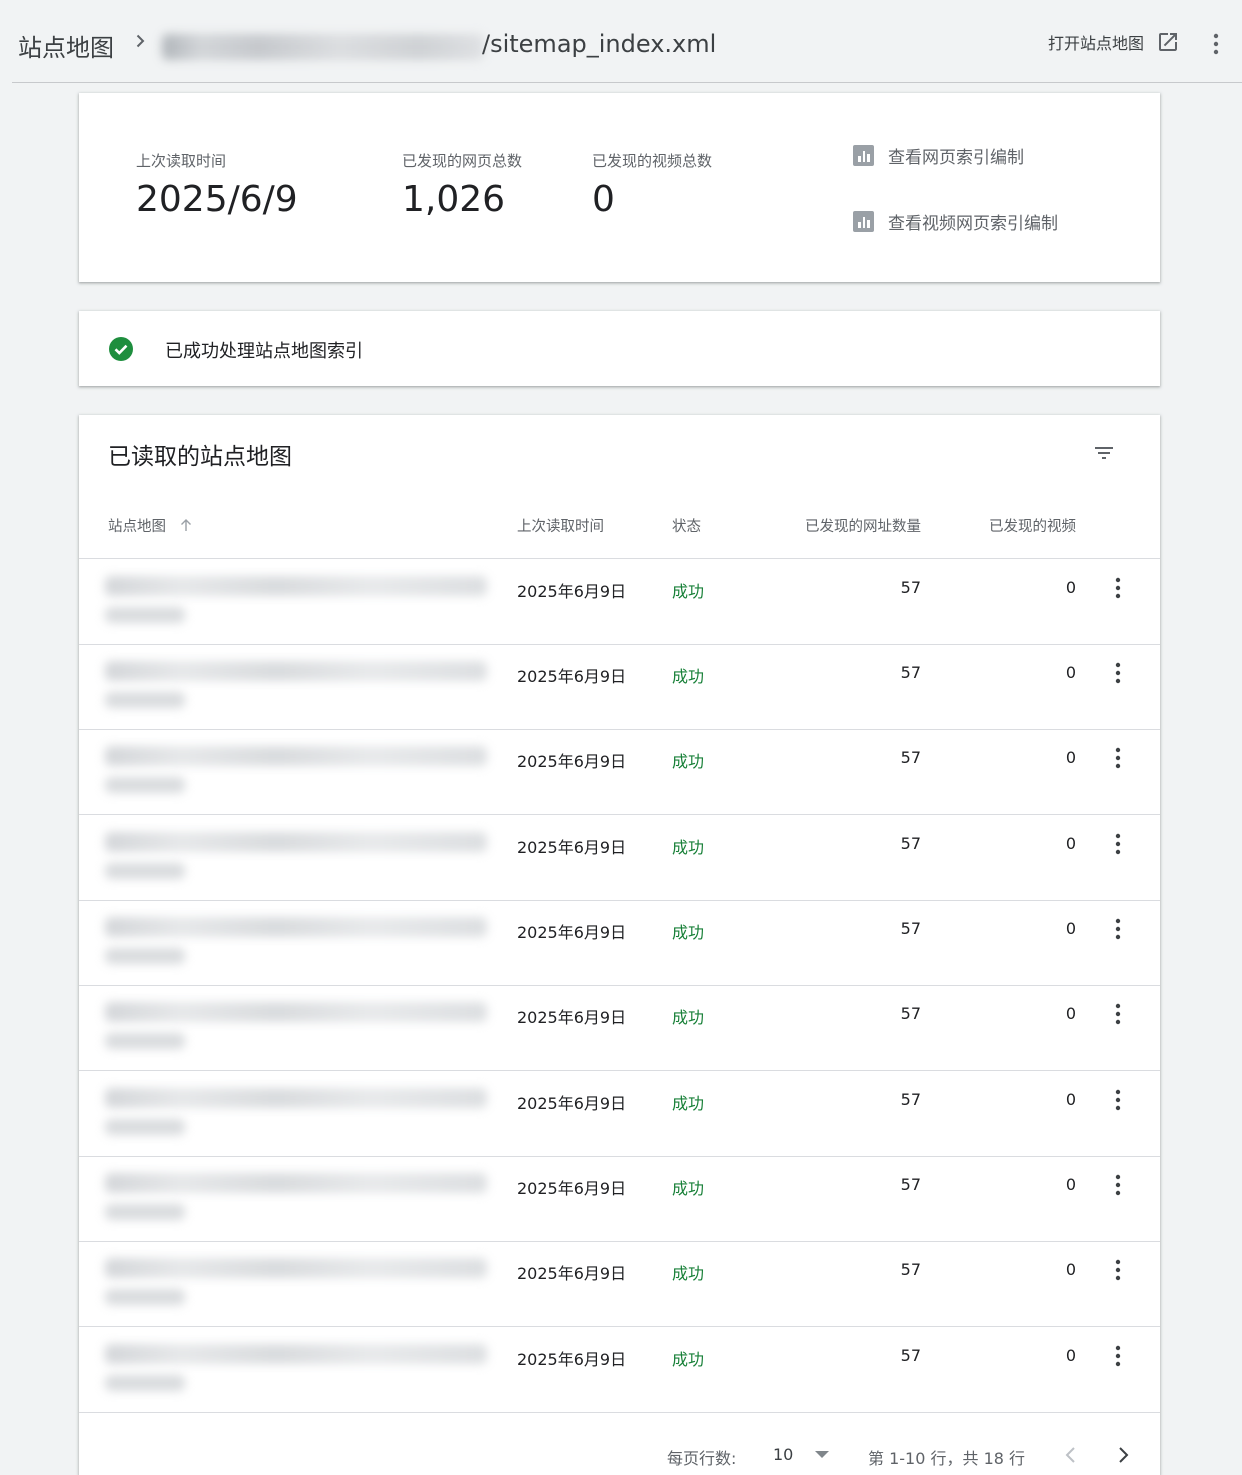  What do you see at coordinates (973, 224) in the screenshot?
I see `view-video-indexing-label: 查看视频网页索引编制` at bounding box center [973, 224].